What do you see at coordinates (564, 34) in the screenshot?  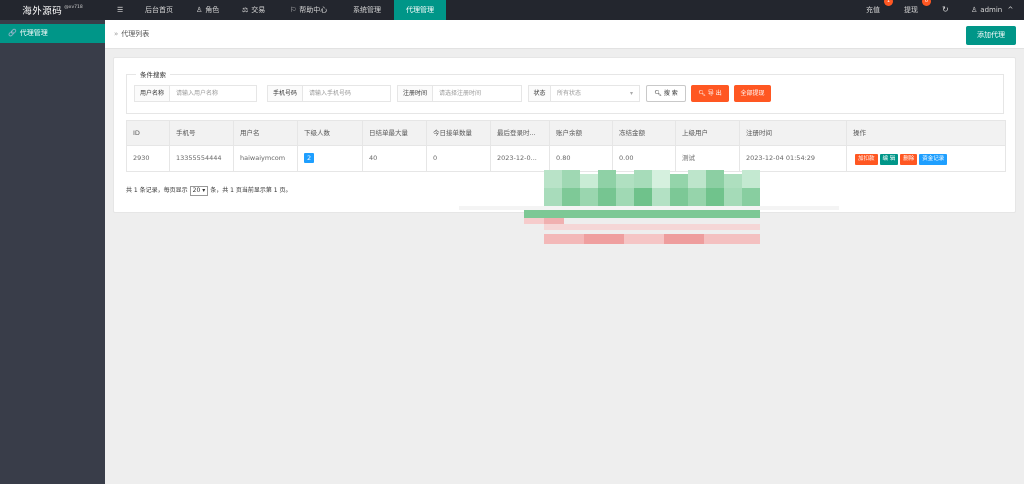 I see `breadcrumb-bar: » 代理列表 添加代理` at bounding box center [564, 34].